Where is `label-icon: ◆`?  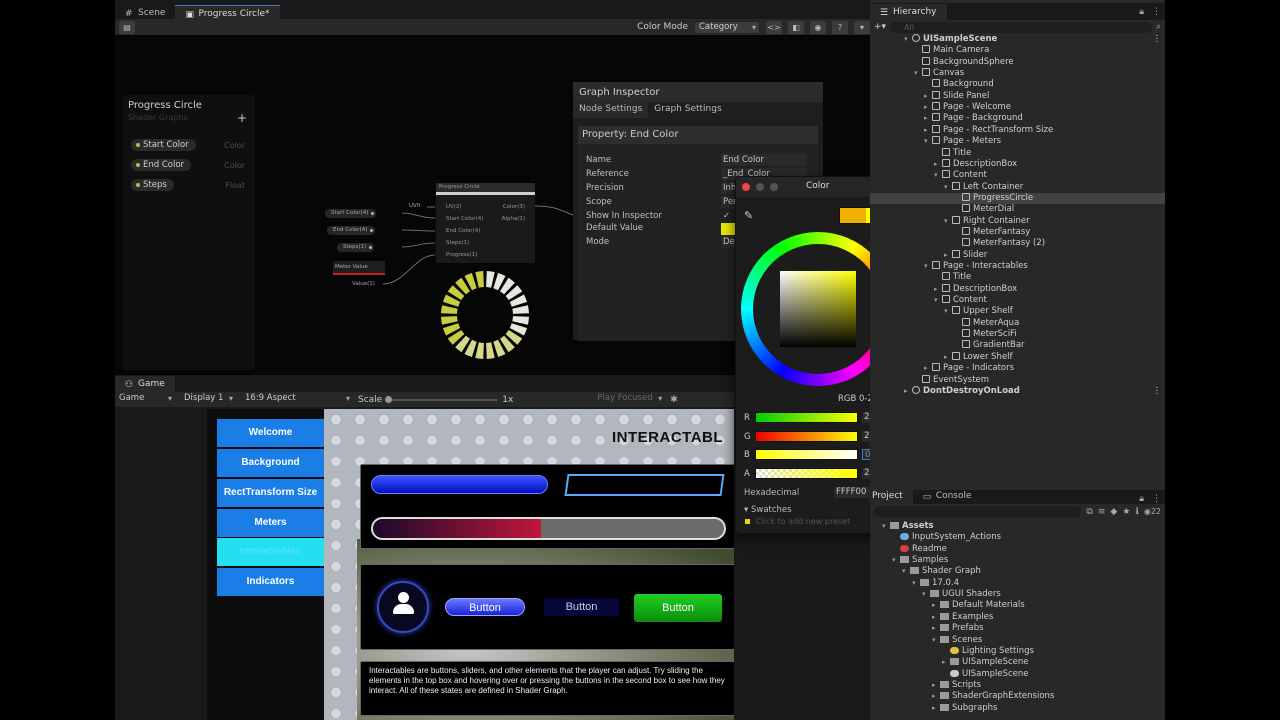
label-icon: ◆ is located at coordinates (1113, 512).